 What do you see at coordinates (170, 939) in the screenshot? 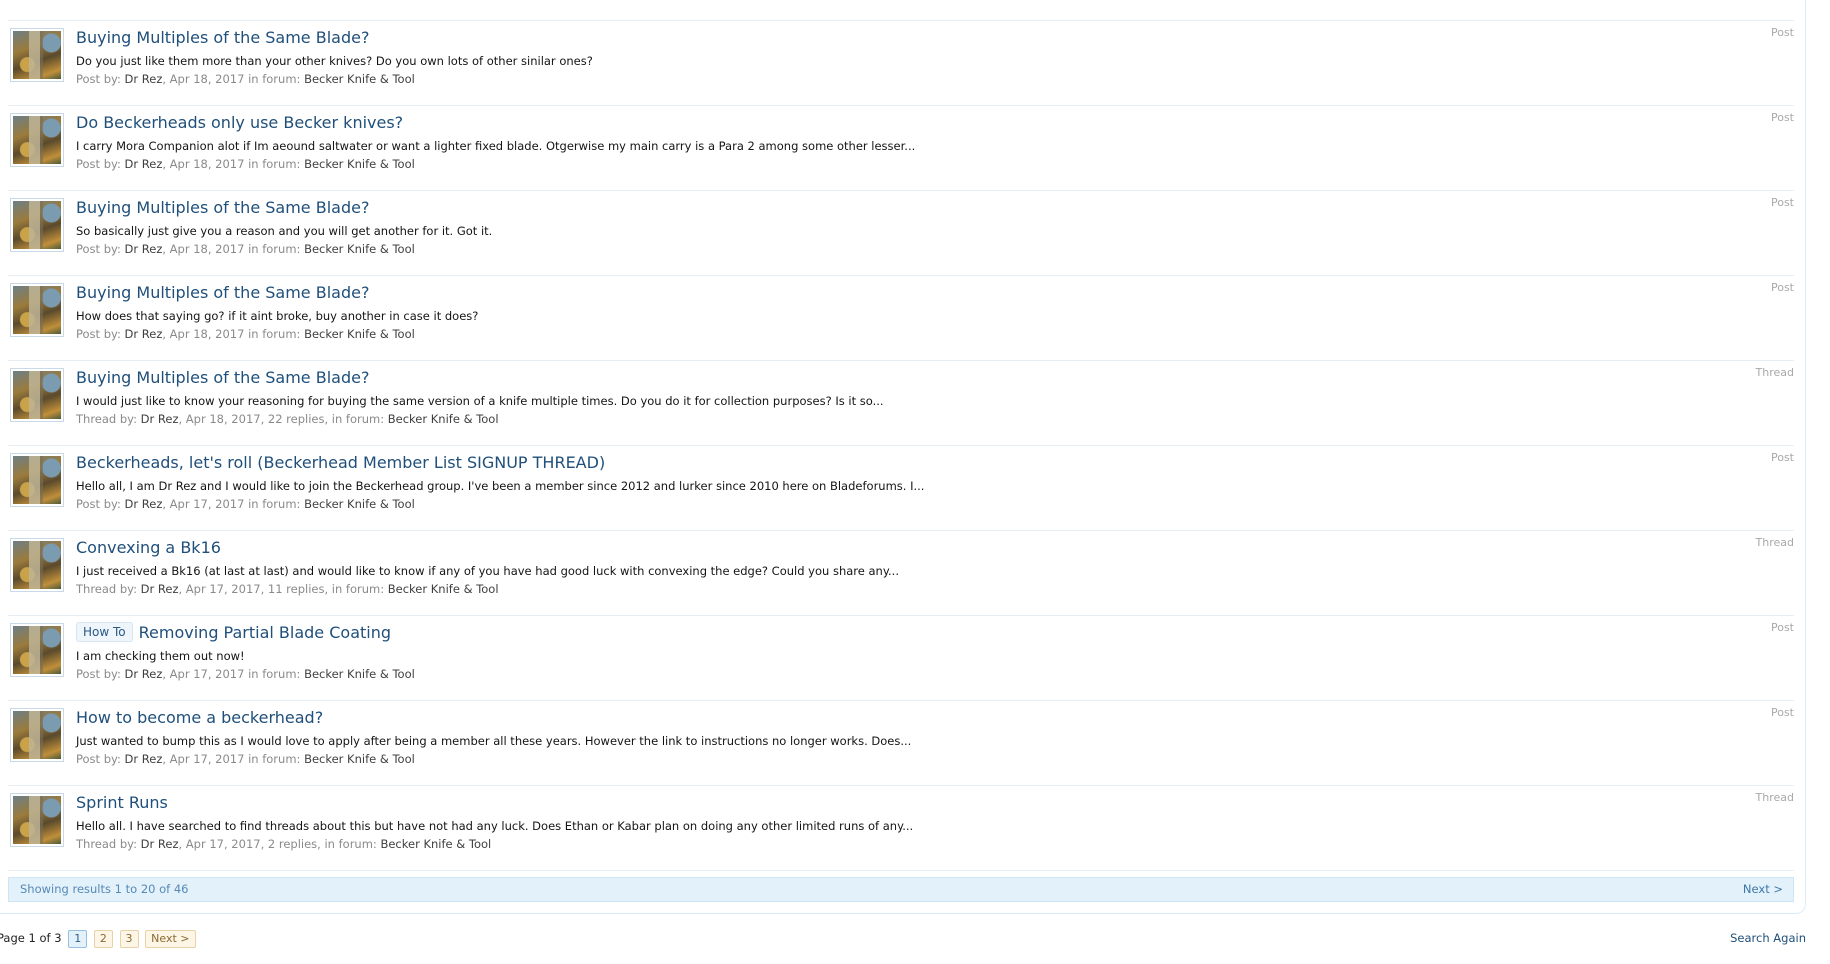
I see `page-next-link: Next >` at bounding box center [170, 939].